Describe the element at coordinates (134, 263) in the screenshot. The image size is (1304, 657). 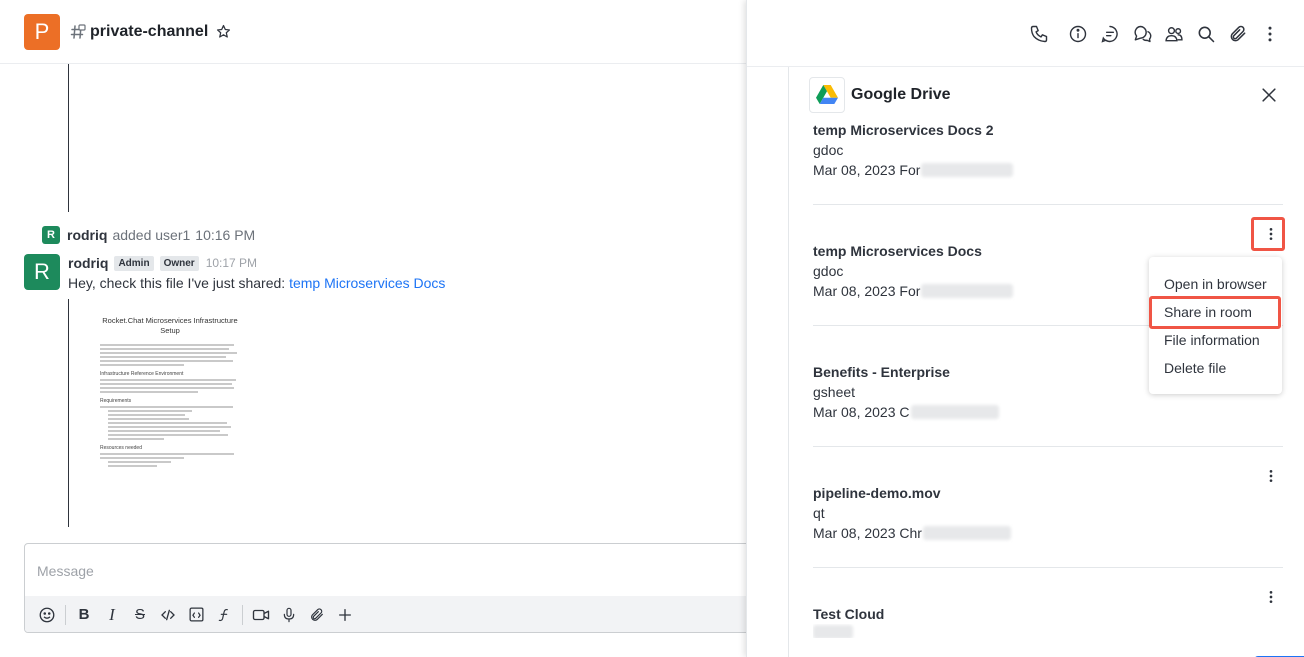
I see `role-badge-admin: Admin` at that location.